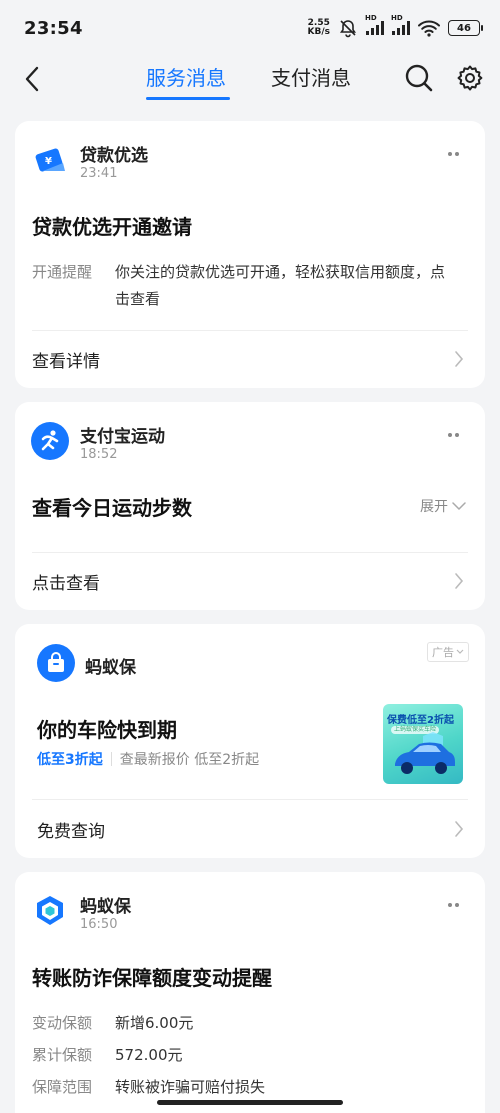 The width and height of the screenshot is (500, 1113). I want to click on ad-badge: 广告, so click(448, 652).